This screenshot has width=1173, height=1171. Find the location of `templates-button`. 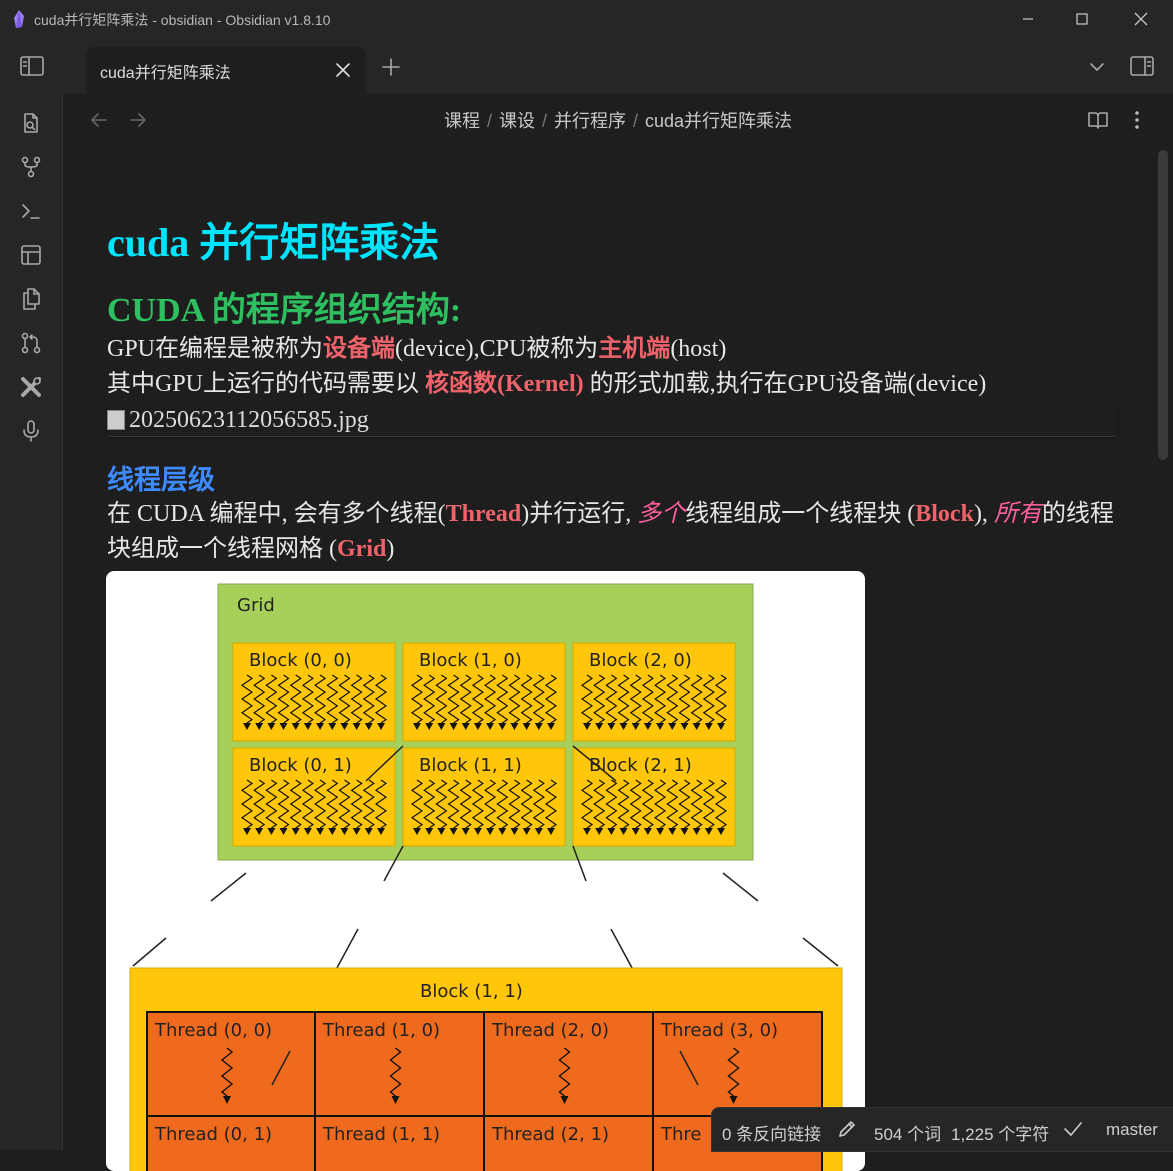

templates-button is located at coordinates (31, 299).